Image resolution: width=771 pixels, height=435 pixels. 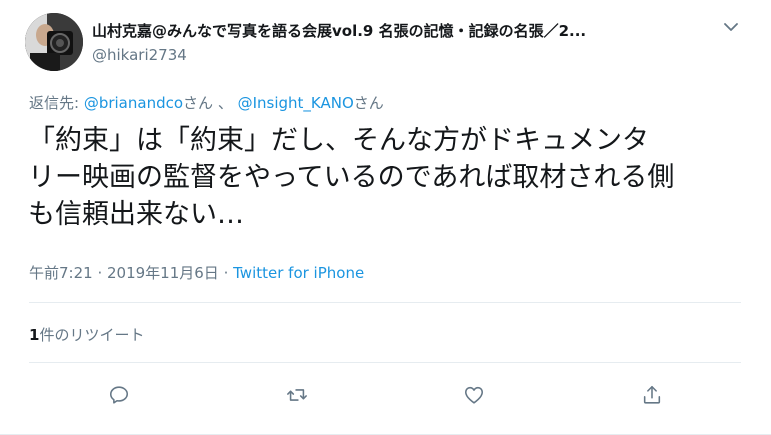 I want to click on retweet-icon, so click(x=297, y=397).